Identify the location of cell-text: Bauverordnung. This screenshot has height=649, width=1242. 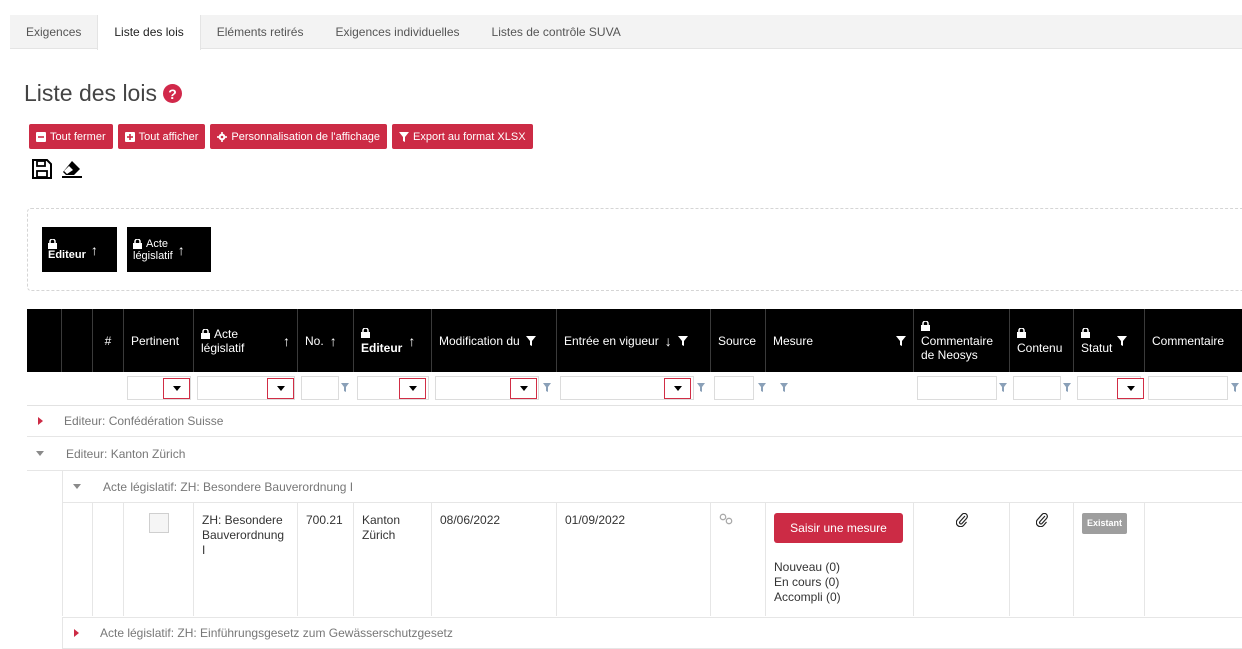
(243, 535).